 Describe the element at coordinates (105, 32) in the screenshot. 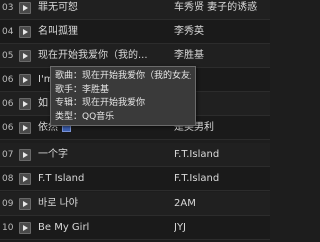

I see `song-title: 名叫孤狸` at that location.